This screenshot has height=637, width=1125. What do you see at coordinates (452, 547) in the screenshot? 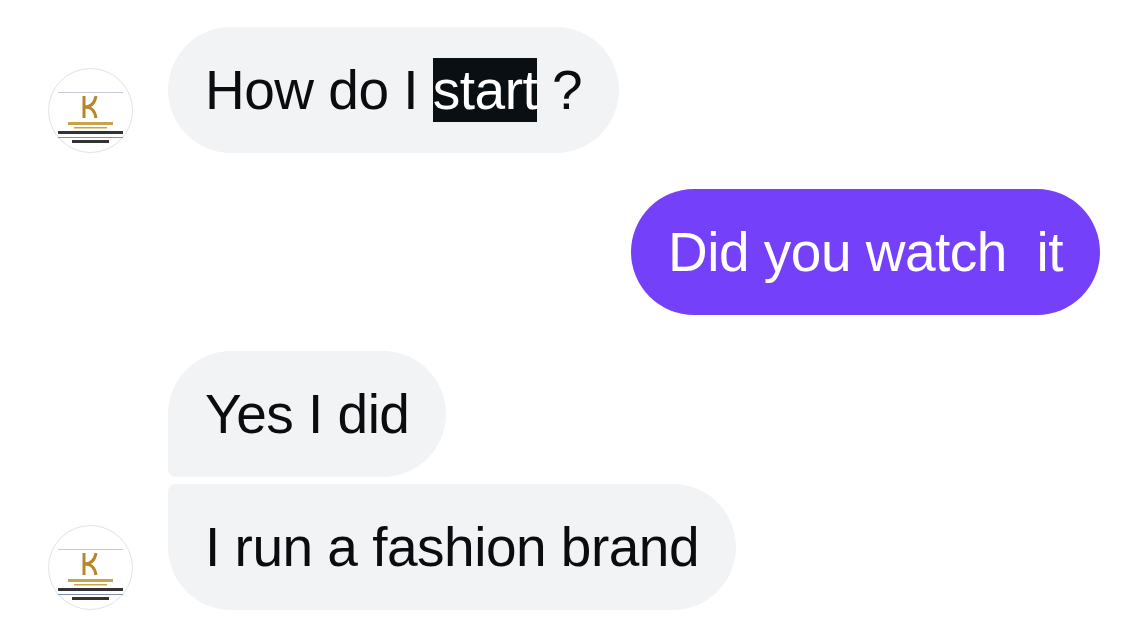
I see `received-message: I run a fashion brand` at bounding box center [452, 547].